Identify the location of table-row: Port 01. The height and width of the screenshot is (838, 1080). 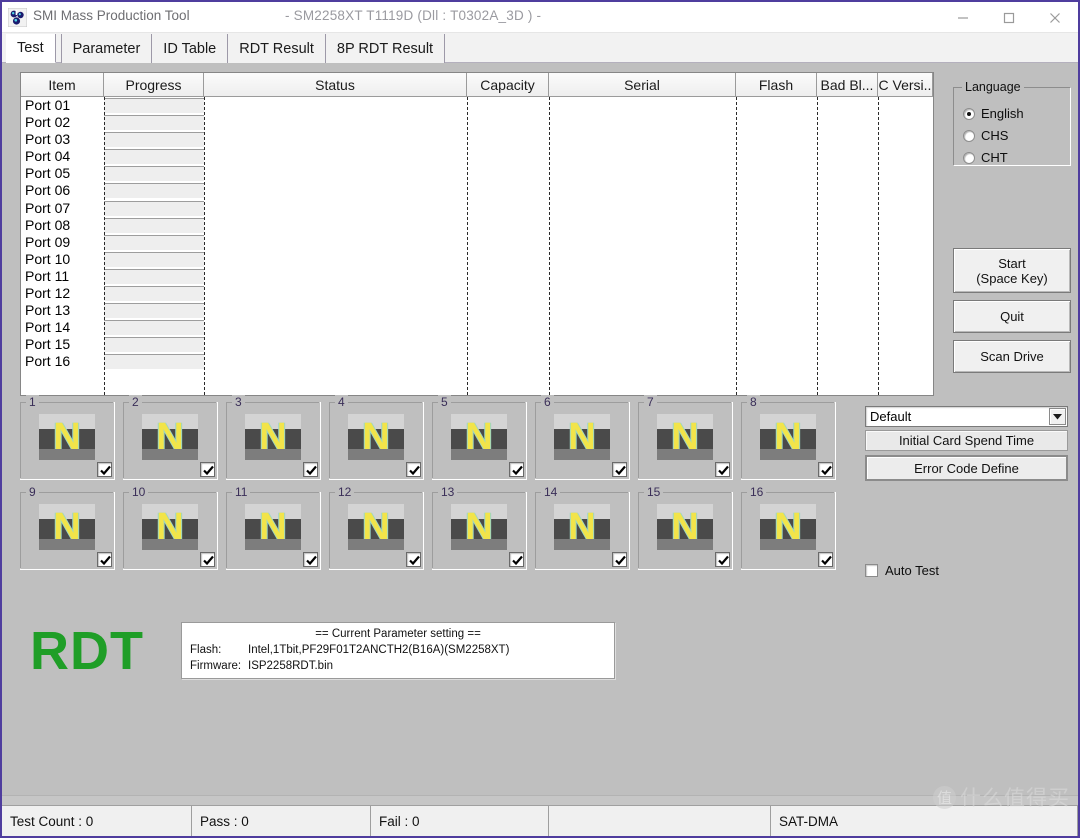
(477, 105).